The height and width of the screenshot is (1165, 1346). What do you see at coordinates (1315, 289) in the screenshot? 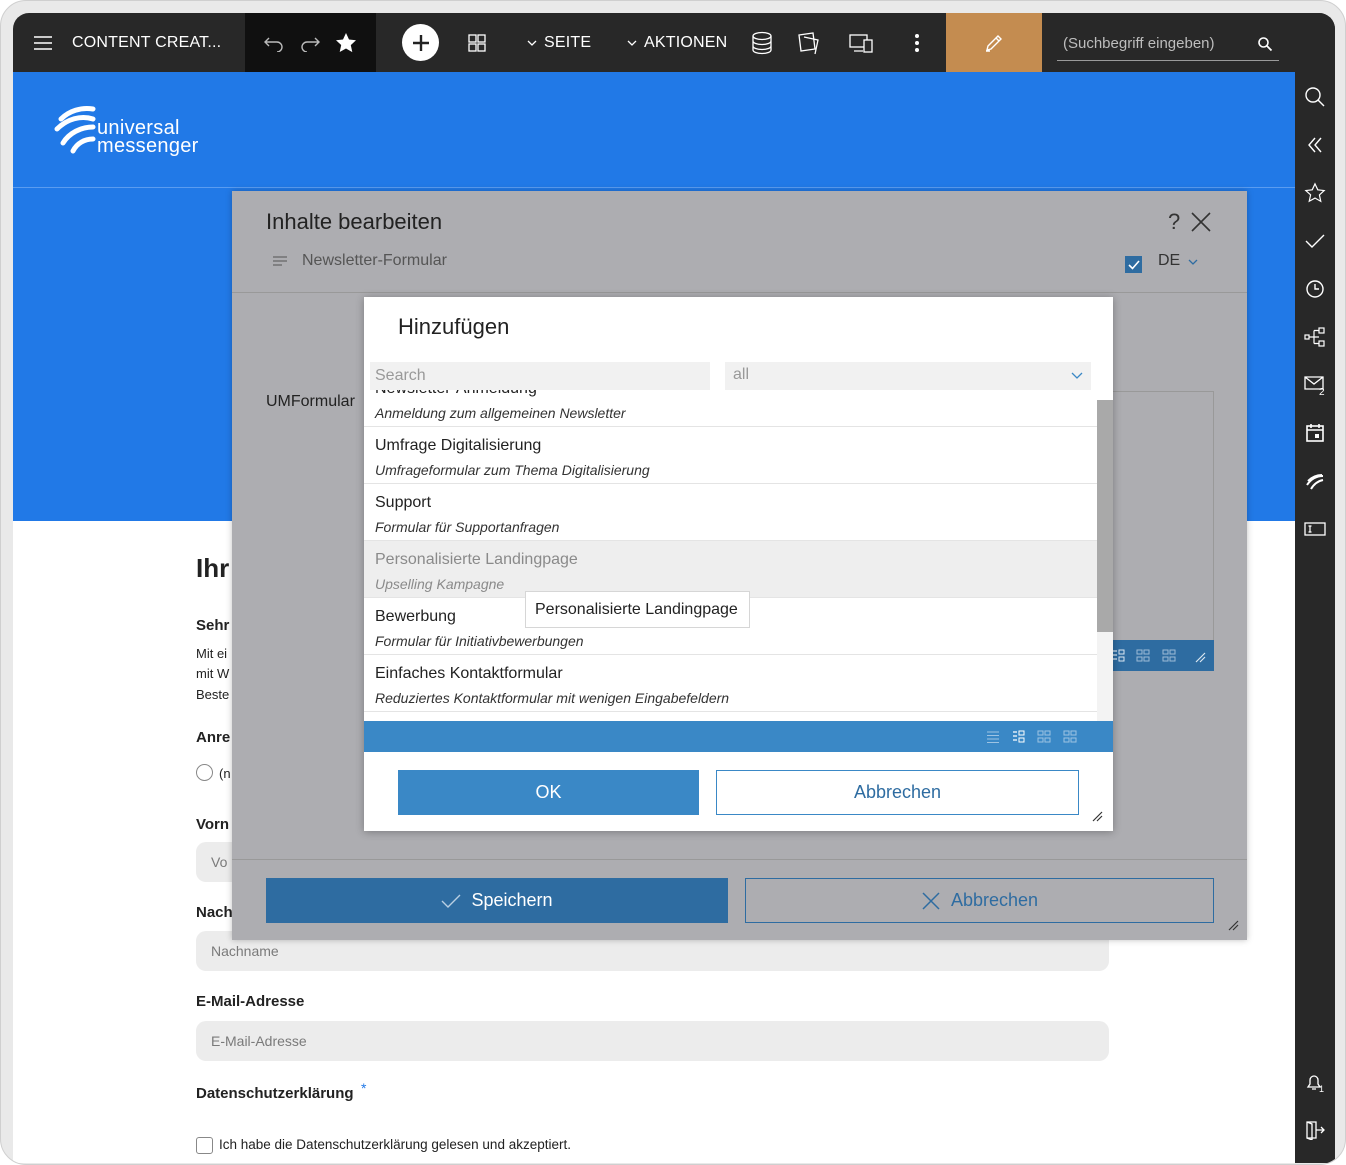
I see `clock-icon` at bounding box center [1315, 289].